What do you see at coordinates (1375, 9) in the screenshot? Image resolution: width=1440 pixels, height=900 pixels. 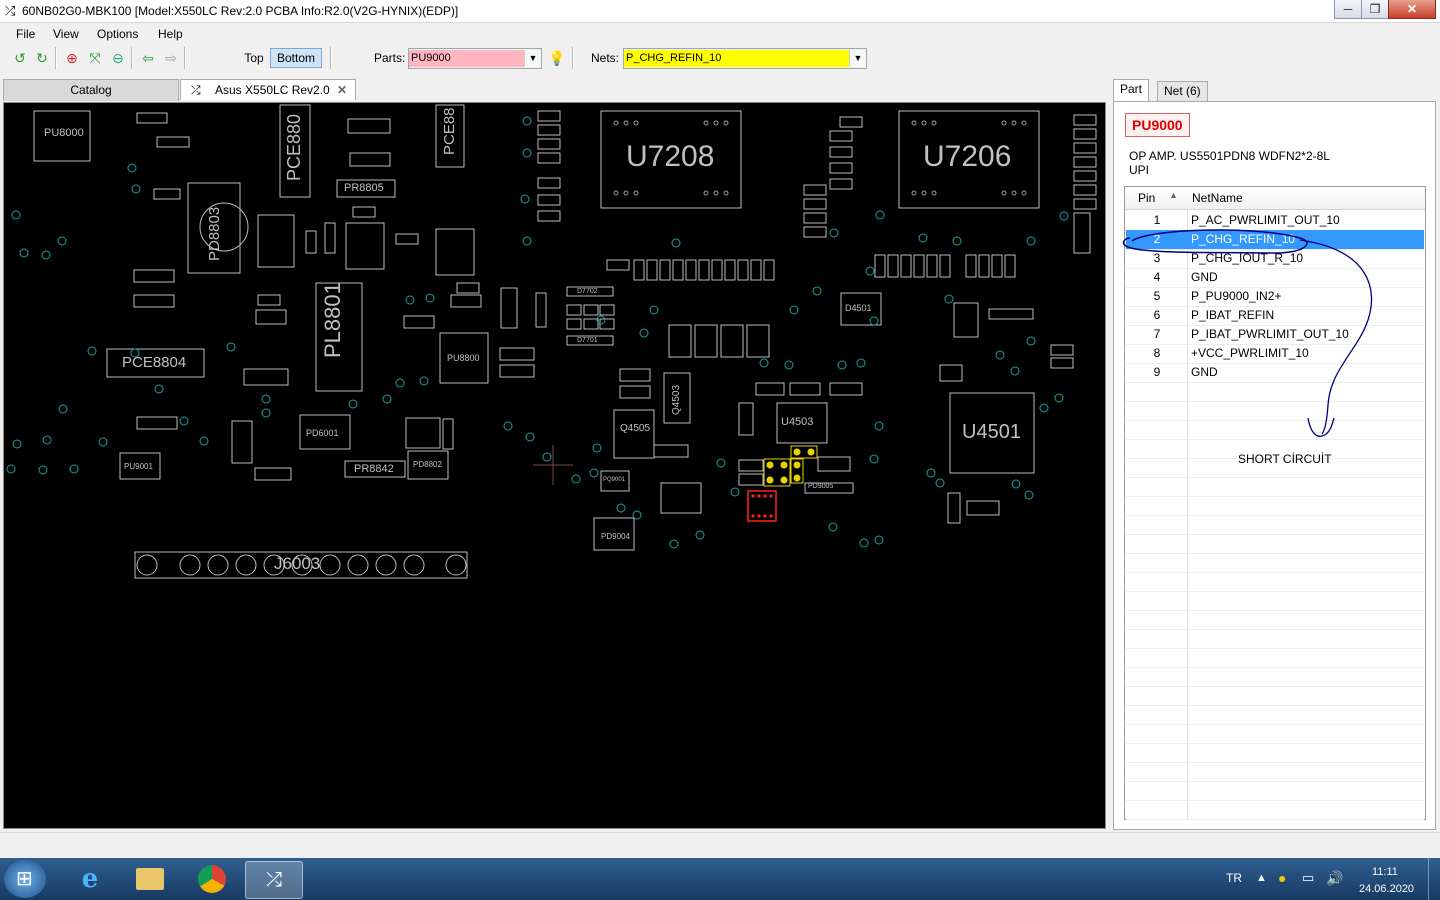 I see `maximize-button: ❐` at bounding box center [1375, 9].